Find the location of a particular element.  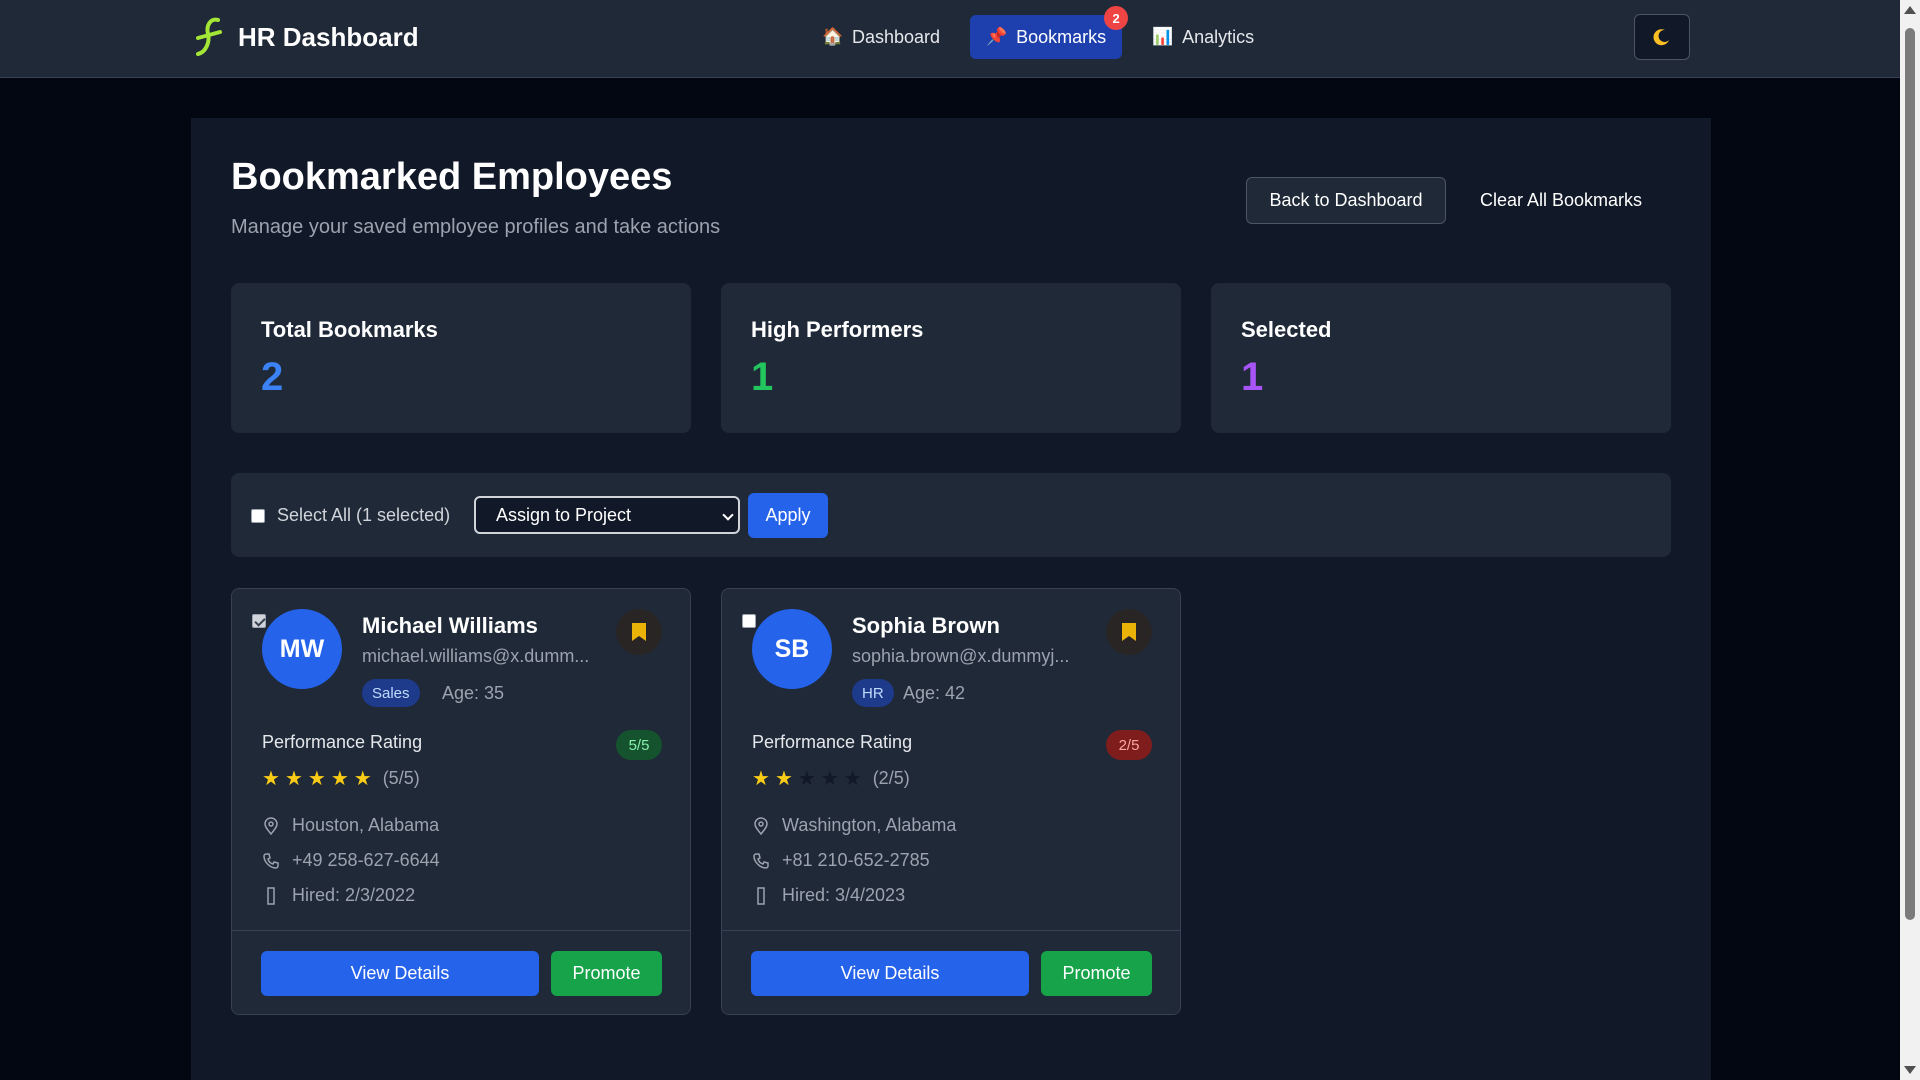

employee-age: Age: 35 is located at coordinates (473, 693).